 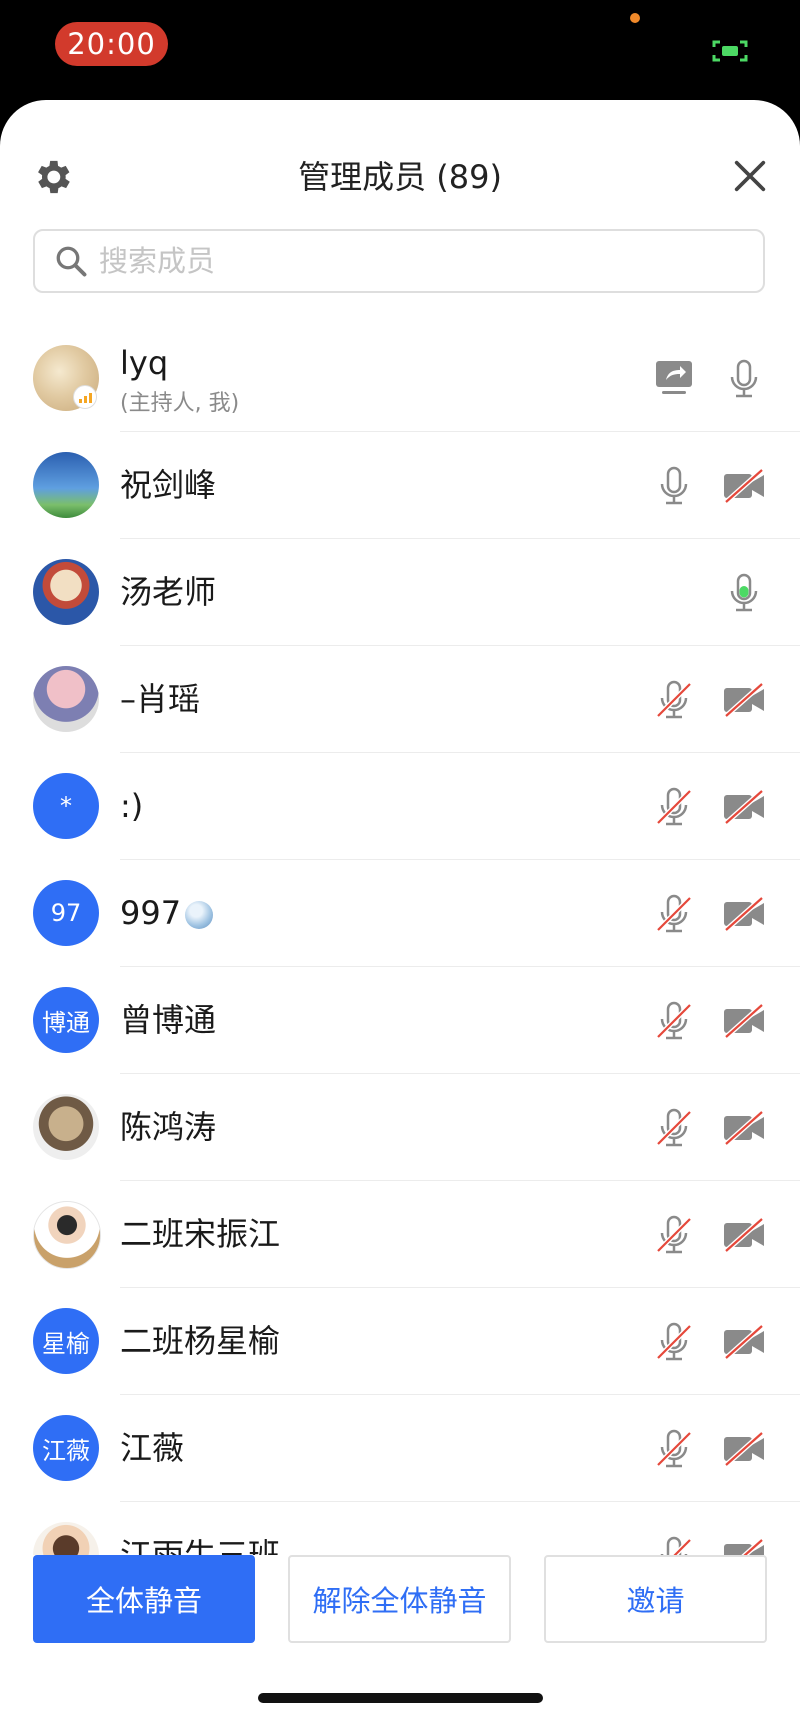 I want to click on home-indicator, so click(x=400, y=1698).